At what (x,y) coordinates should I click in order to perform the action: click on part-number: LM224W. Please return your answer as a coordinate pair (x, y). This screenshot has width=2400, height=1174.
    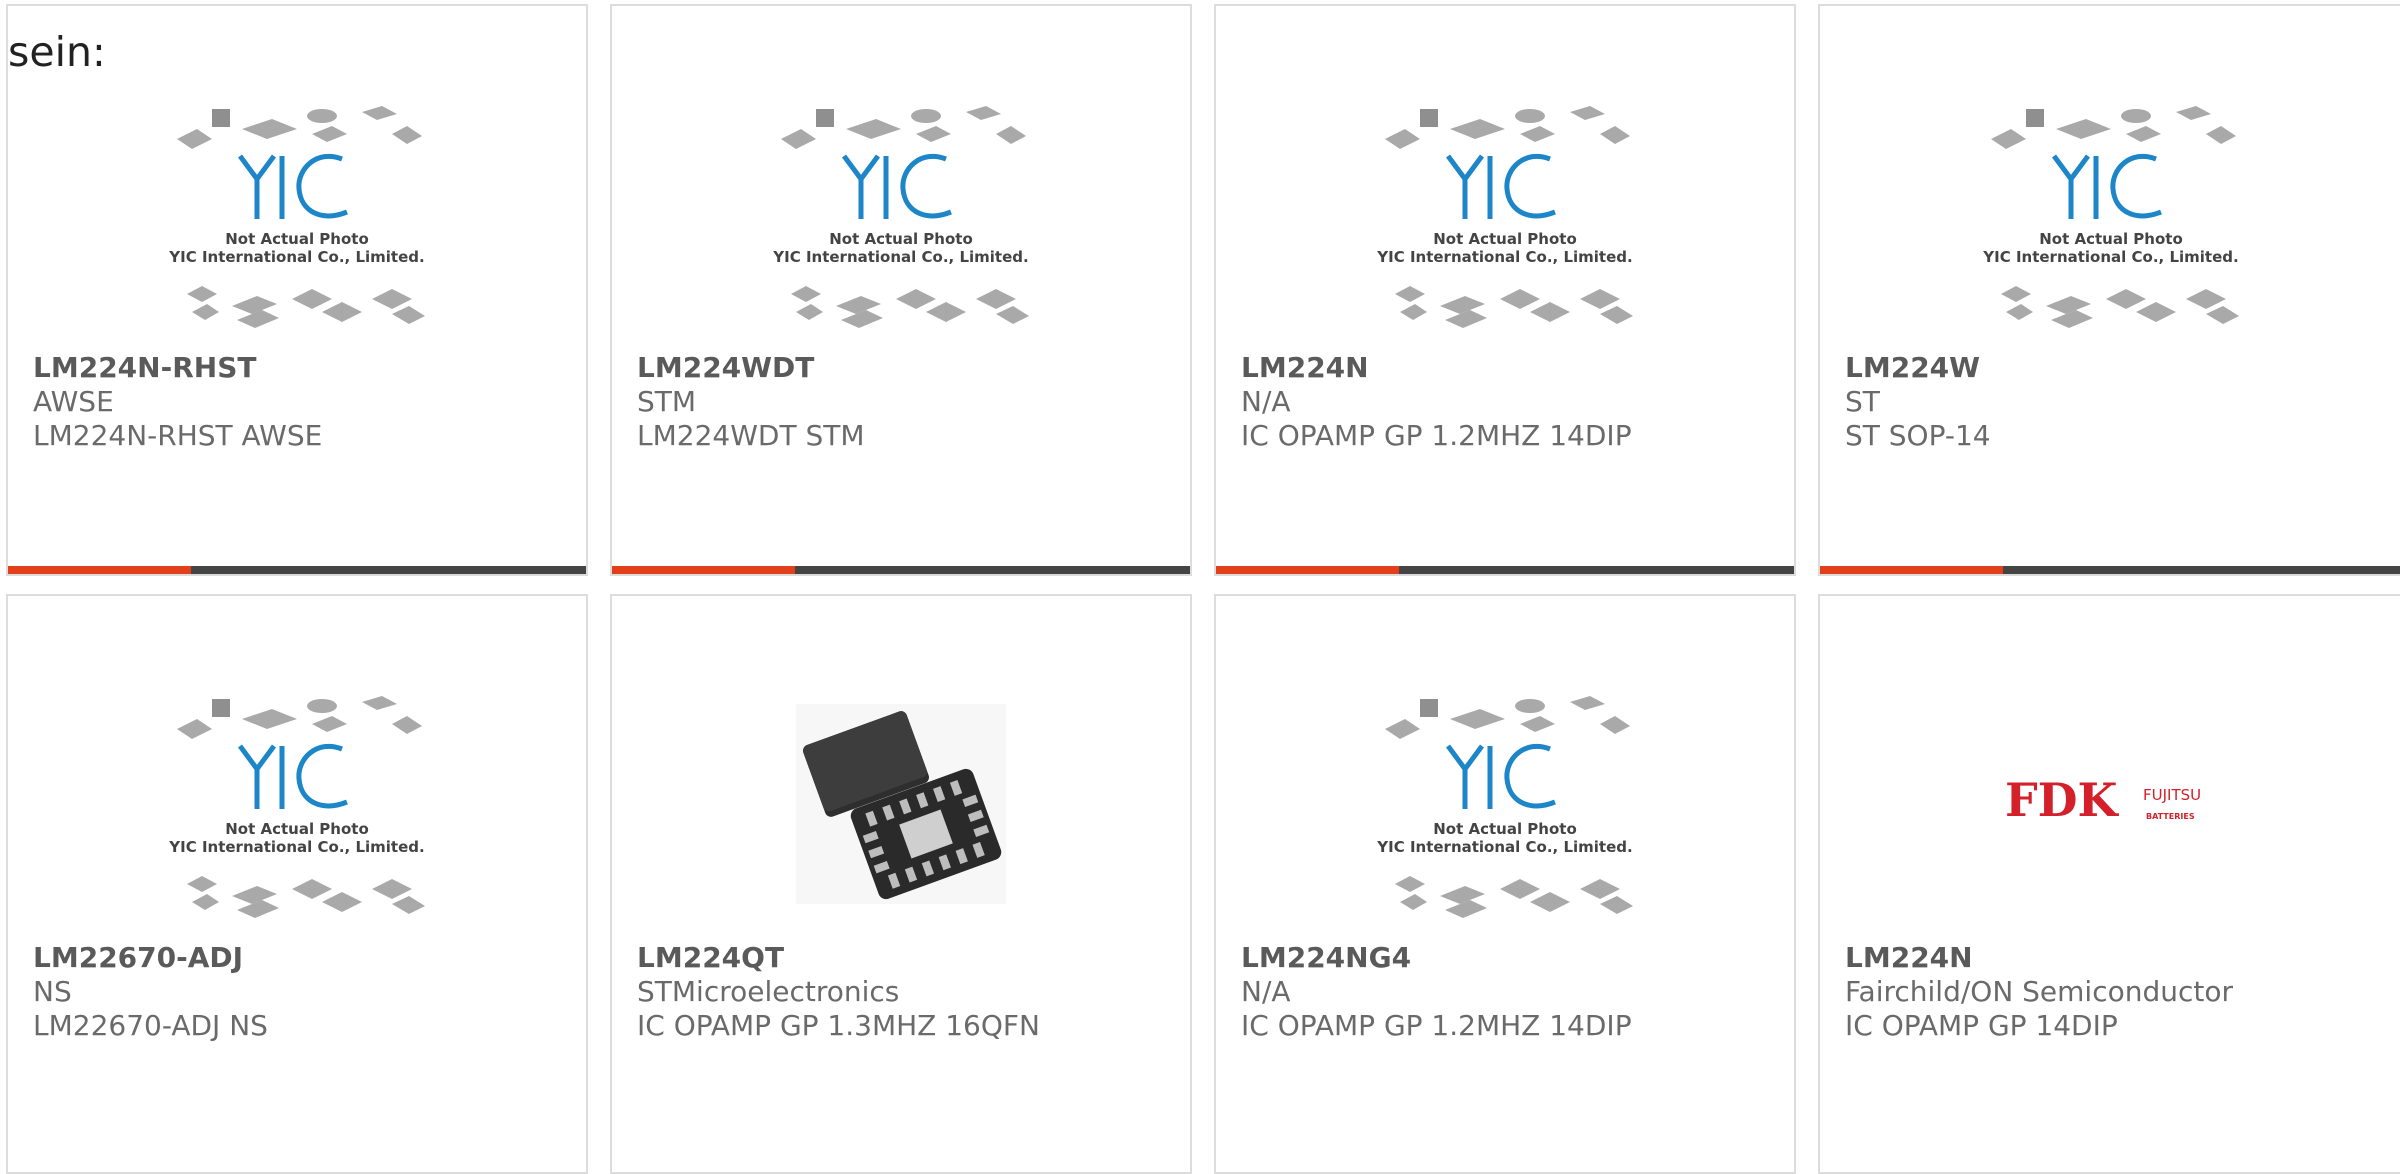
    Looking at the image, I should click on (1918, 368).